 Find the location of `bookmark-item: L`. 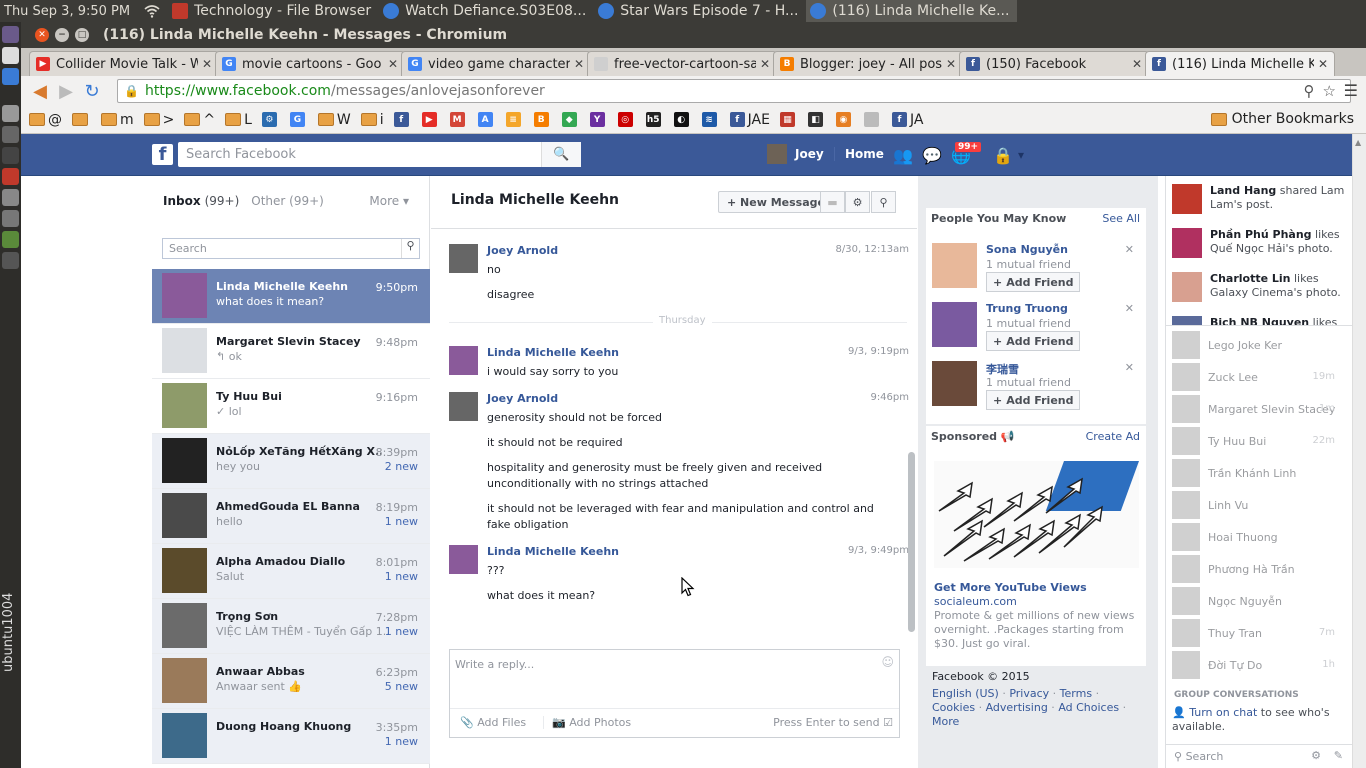

bookmark-item: L is located at coordinates (238, 120).